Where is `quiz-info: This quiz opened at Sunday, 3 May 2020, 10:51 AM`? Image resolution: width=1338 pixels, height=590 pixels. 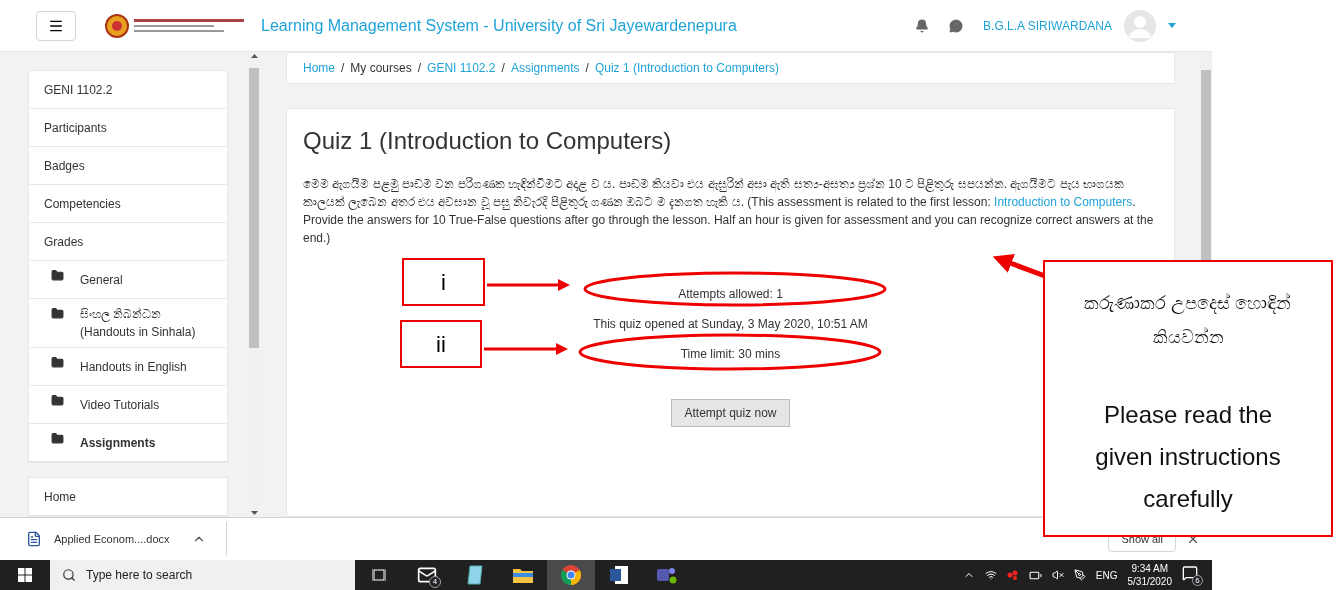
quiz-info: This quiz opened at Sunday, 3 May 2020, 10:51 AM is located at coordinates (730, 324).